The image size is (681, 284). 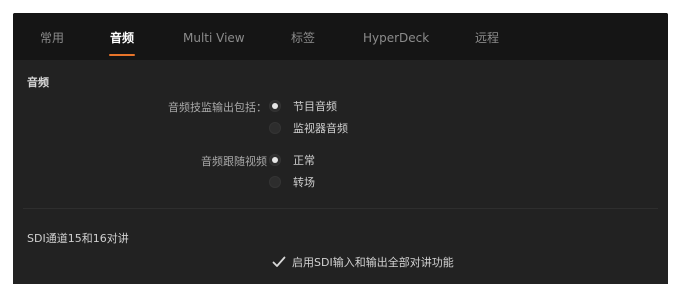 I want to click on radio-program-audio: 节目音频, so click(x=303, y=106).